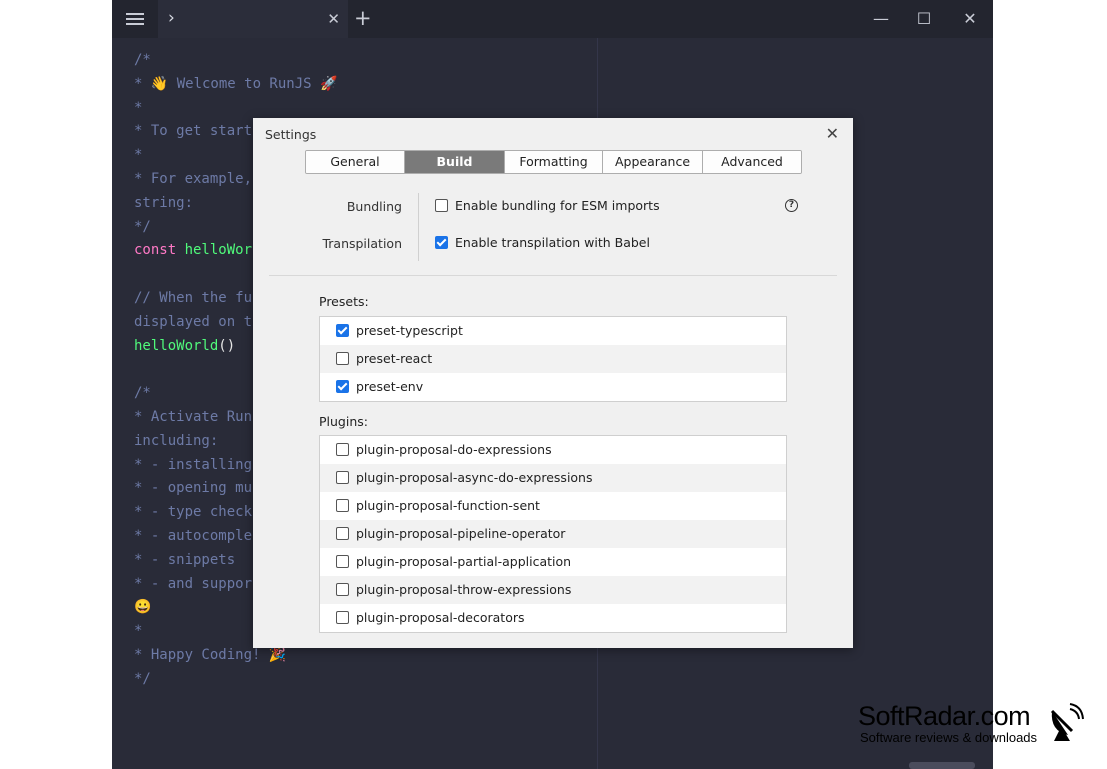 The width and height of the screenshot is (1107, 769). I want to click on tab-formatting: Formatting, so click(554, 162).